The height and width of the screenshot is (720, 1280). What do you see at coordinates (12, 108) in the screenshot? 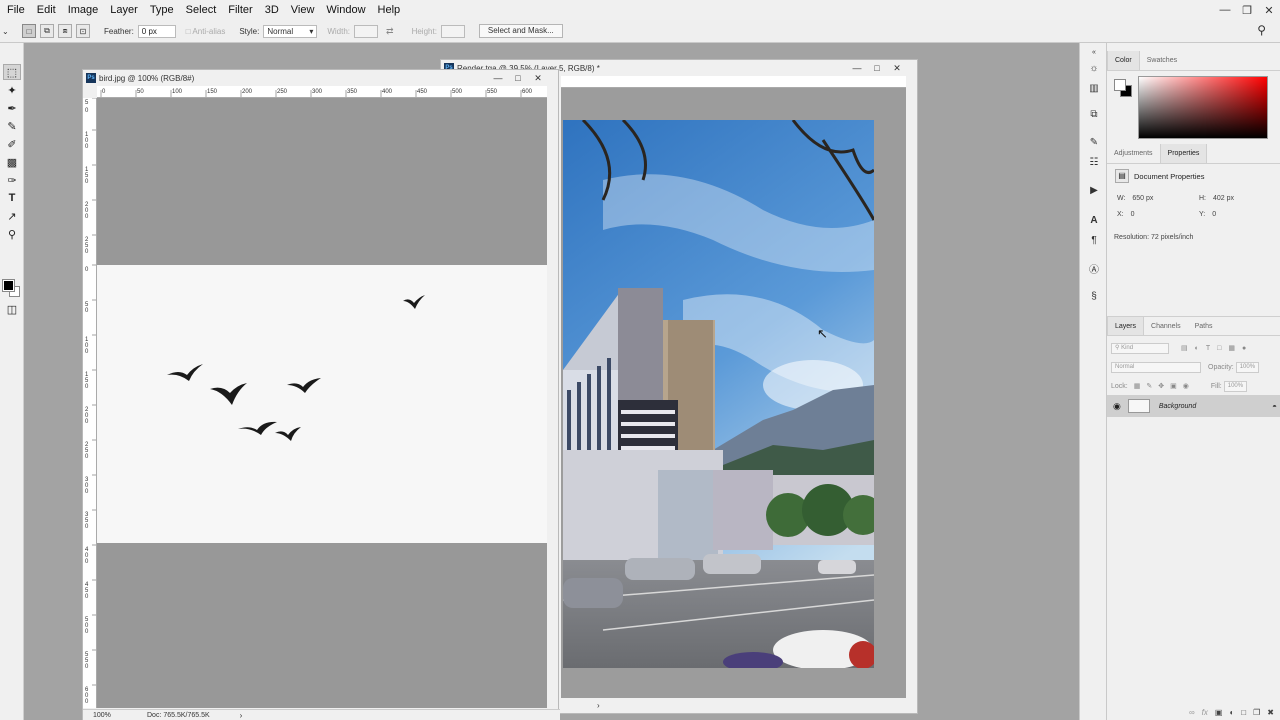
I see `eyedropper-icon: ✒` at bounding box center [12, 108].